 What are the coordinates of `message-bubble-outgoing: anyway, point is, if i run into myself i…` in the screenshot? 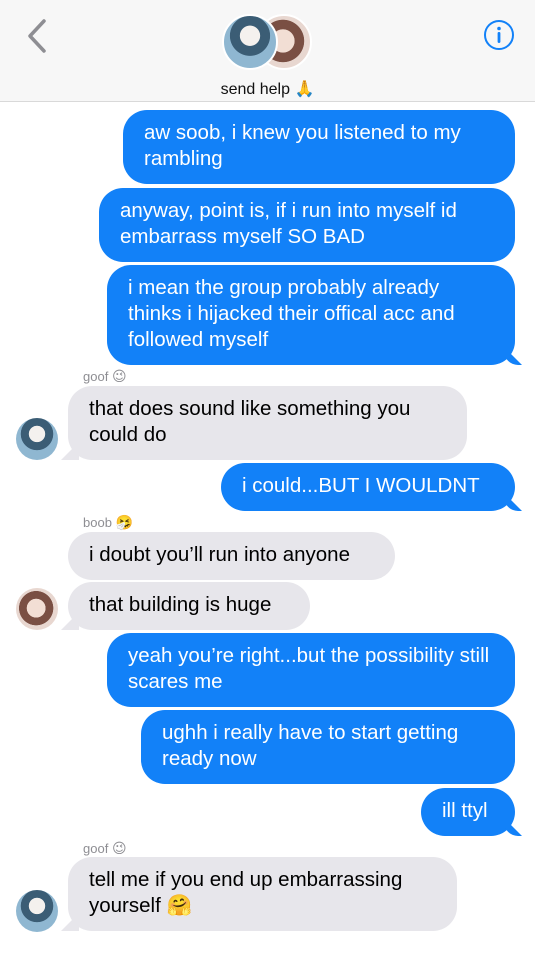 It's located at (307, 225).